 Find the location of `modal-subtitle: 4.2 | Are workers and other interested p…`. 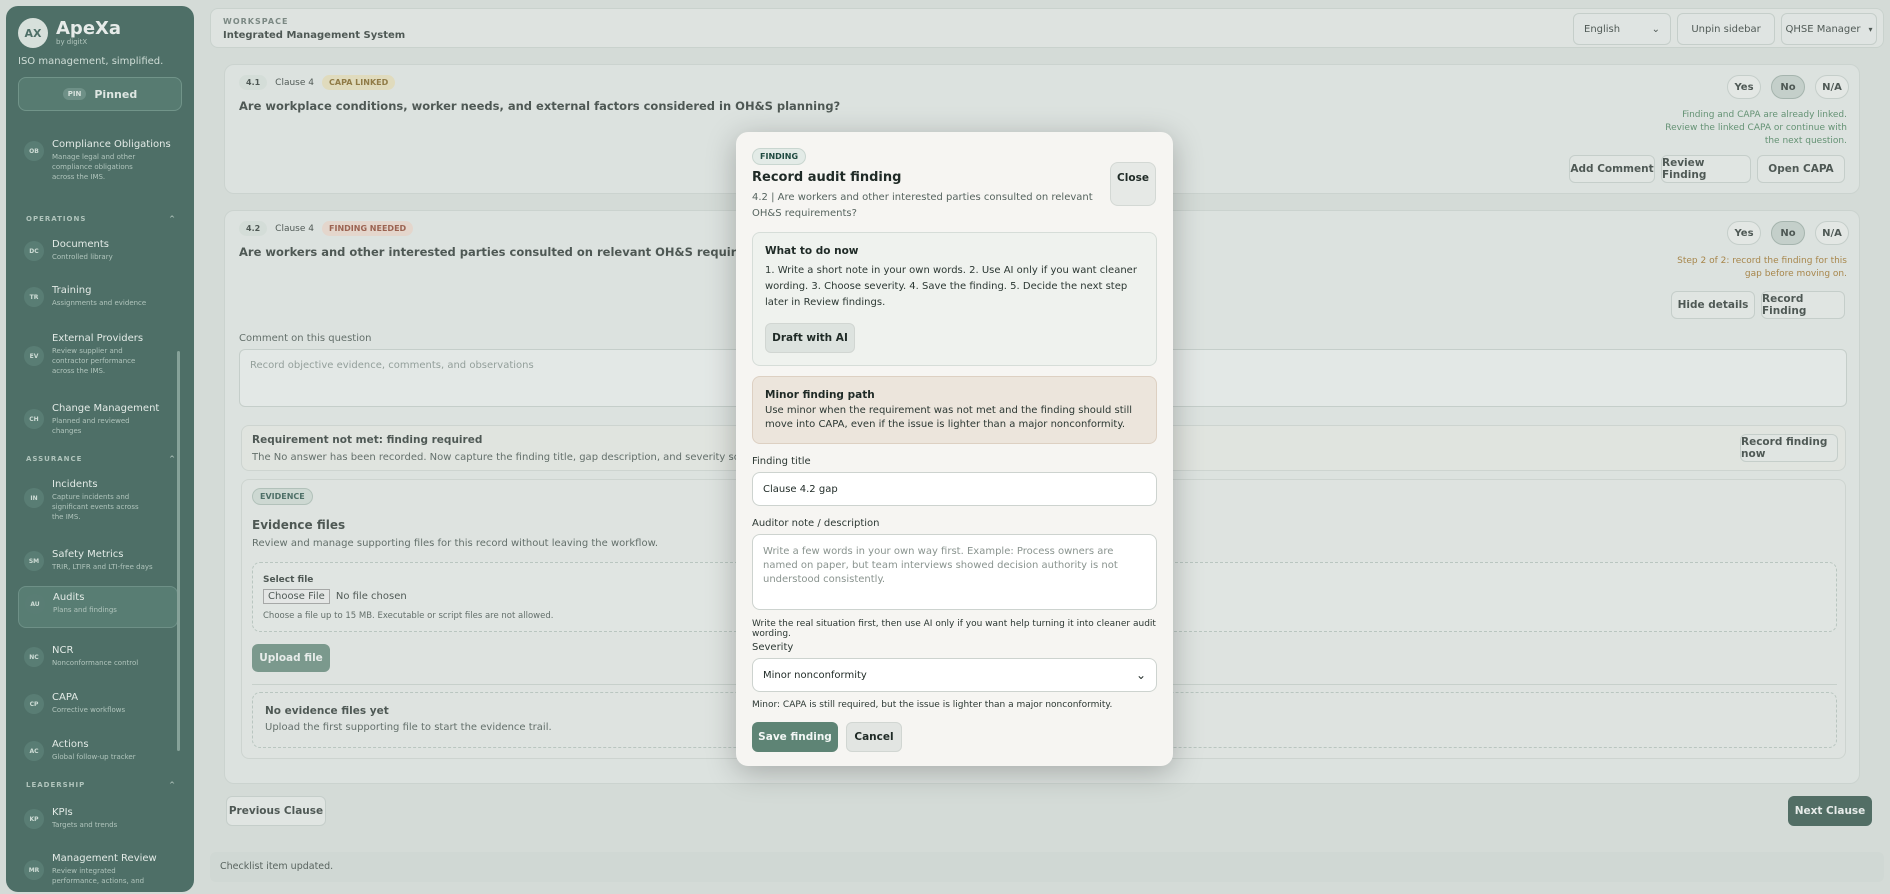

modal-subtitle: 4.2 | Are workers and other interested p… is located at coordinates (922, 205).